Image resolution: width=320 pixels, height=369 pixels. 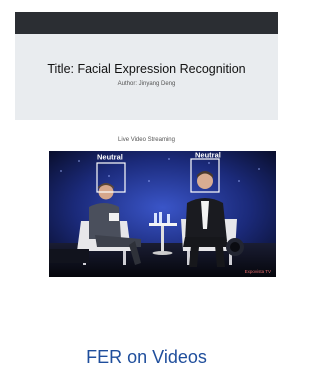 What do you see at coordinates (146, 84) in the screenshot?
I see `author-line: Author: Jinyang Deng` at bounding box center [146, 84].